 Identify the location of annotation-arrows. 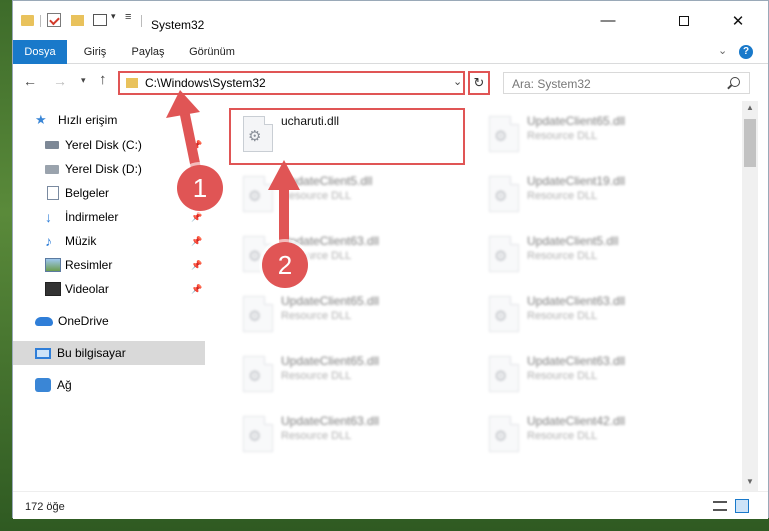
(233, 168).